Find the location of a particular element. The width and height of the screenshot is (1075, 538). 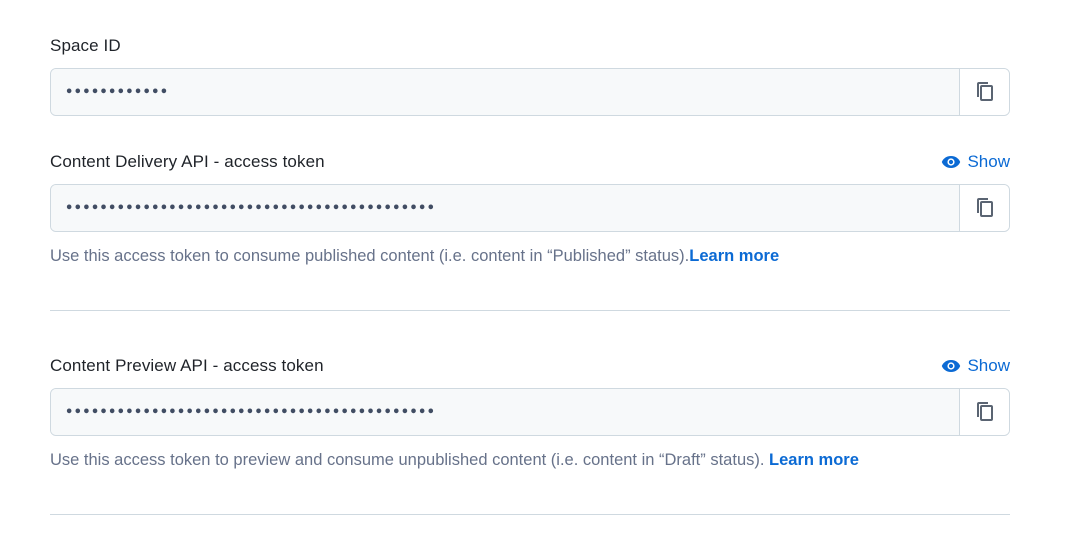

copy-space-id-button is located at coordinates (984, 92).